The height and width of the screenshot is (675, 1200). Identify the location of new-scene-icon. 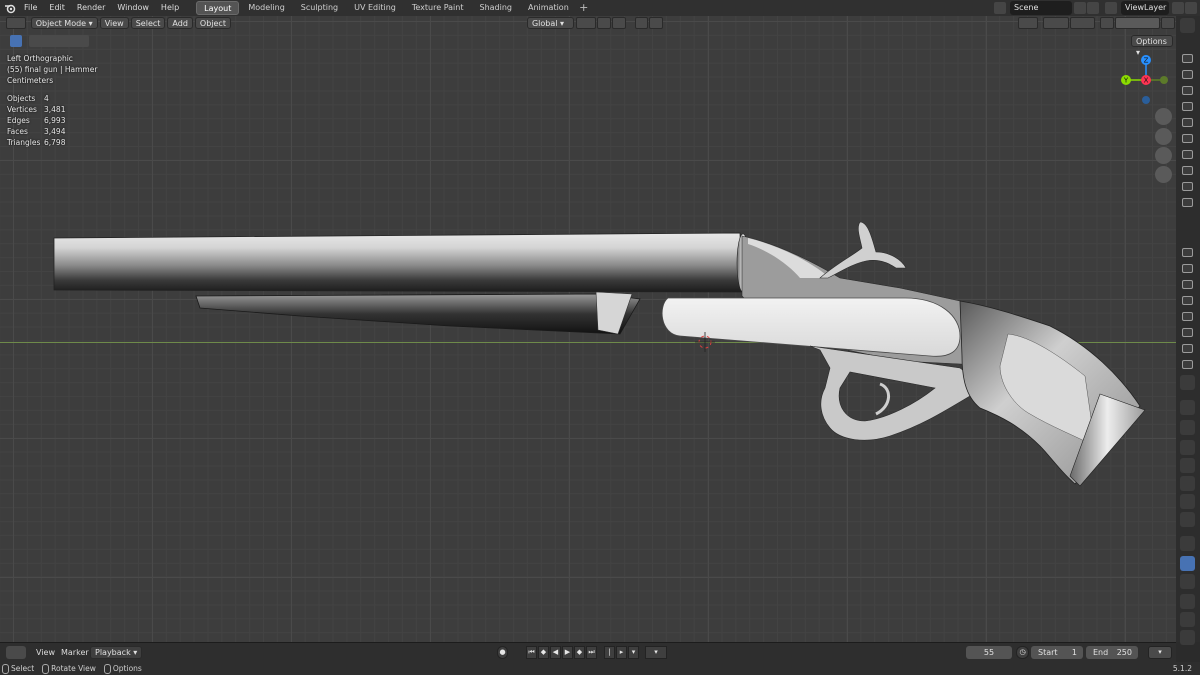
(1080, 8).